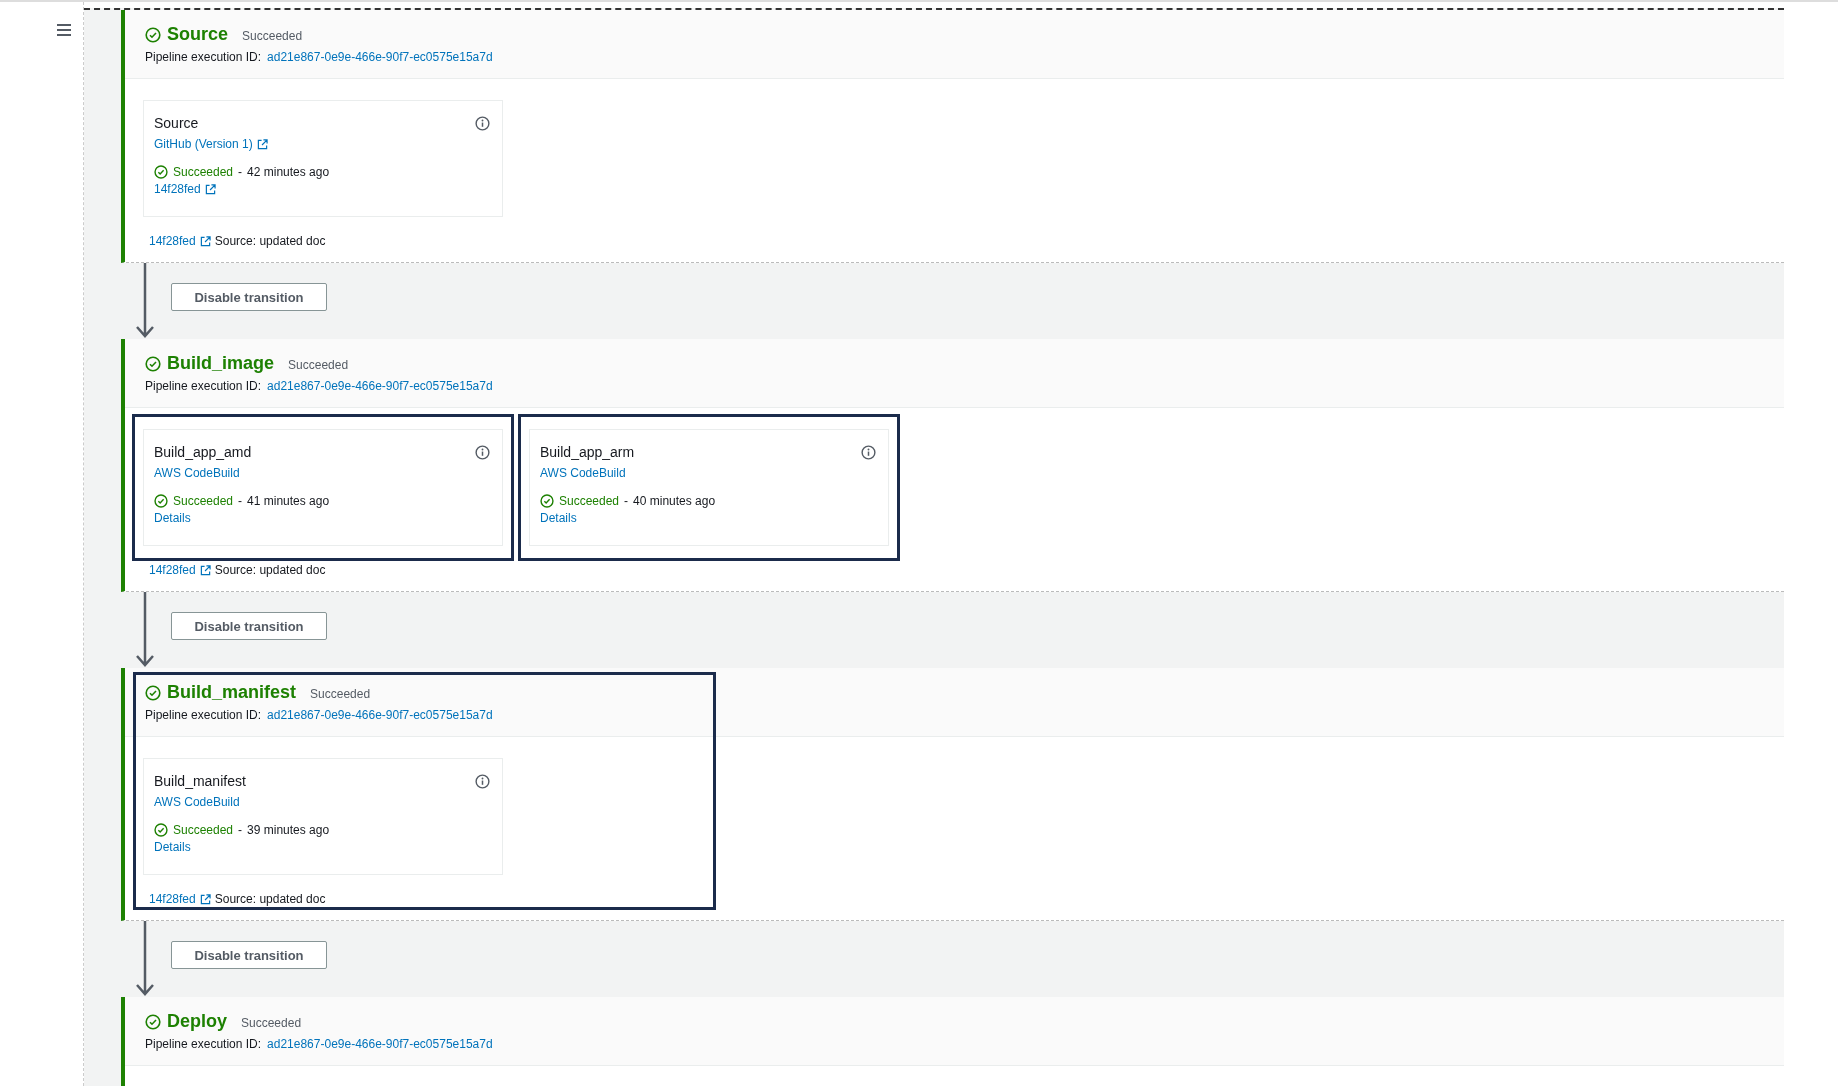 The image size is (1838, 1086). What do you see at coordinates (203, 144) in the screenshot?
I see `provider-link: GitHub (Version 1)` at bounding box center [203, 144].